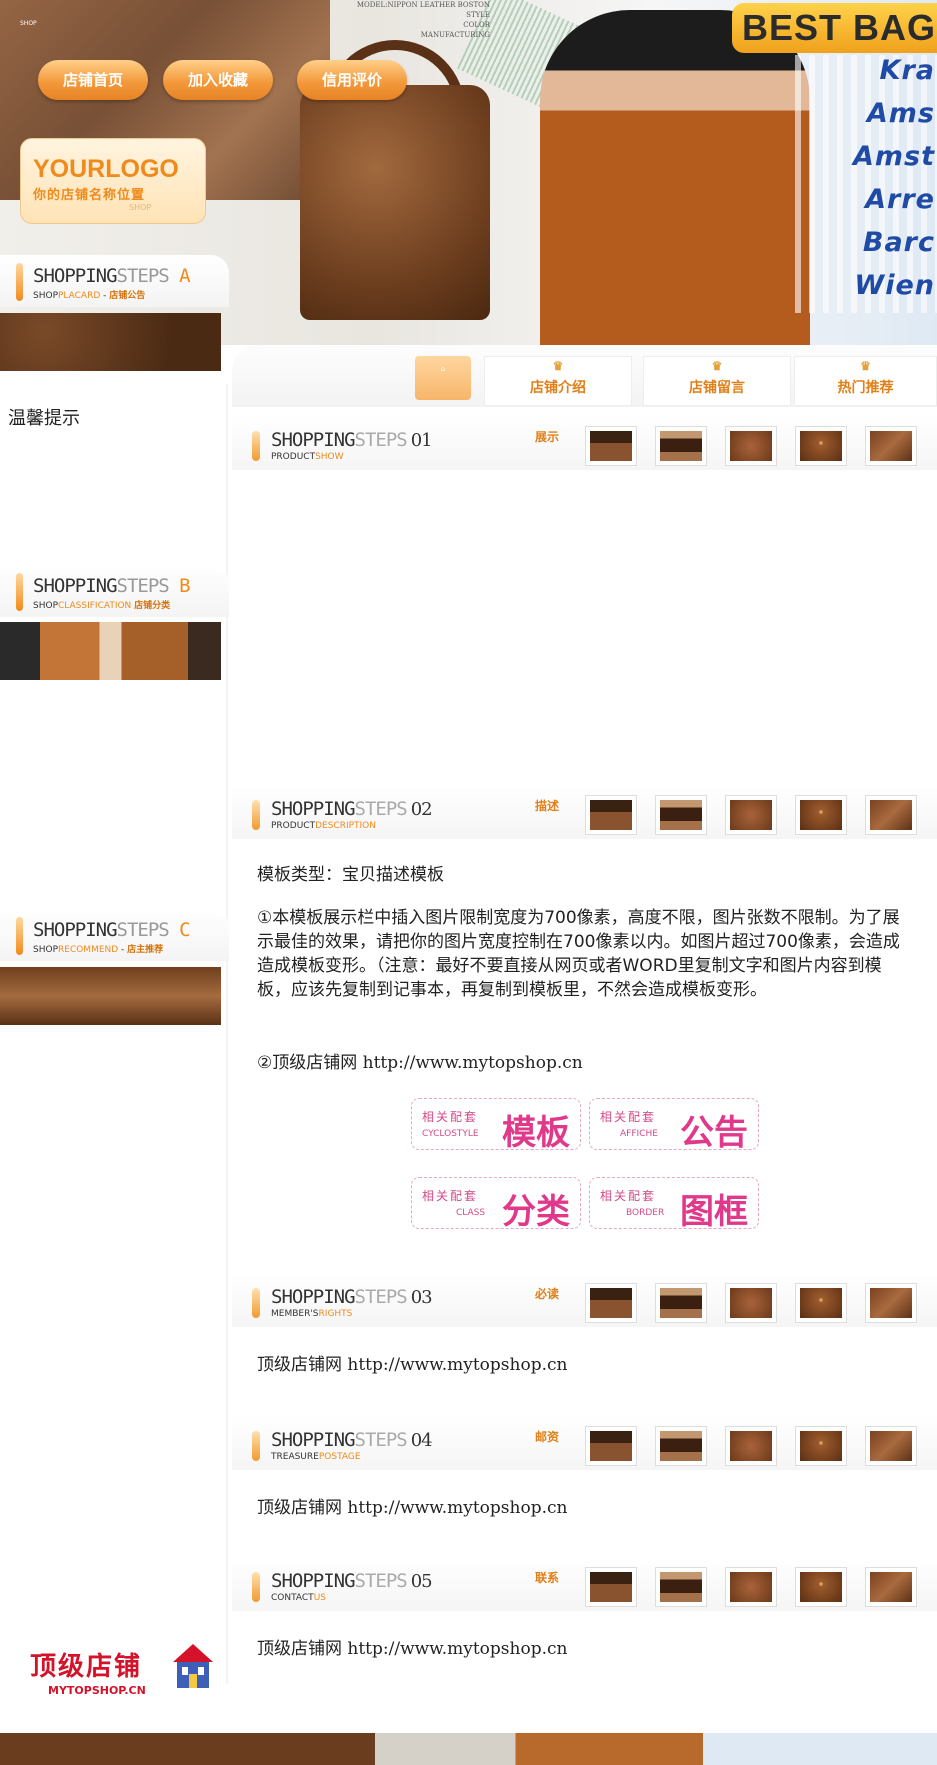 This screenshot has height=1765, width=937. I want to click on section-header-contact-us: SHOPPINGSTEPS 05 CONTACTUS 联系, so click(584, 1584).